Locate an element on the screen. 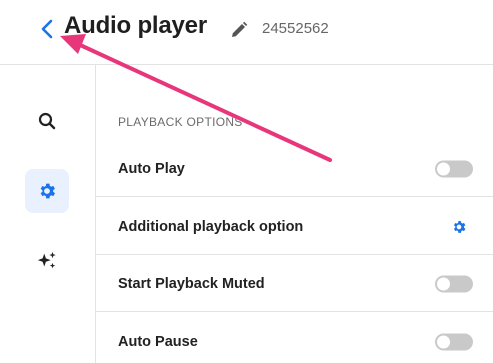  page-title: Audio player is located at coordinates (135, 25).